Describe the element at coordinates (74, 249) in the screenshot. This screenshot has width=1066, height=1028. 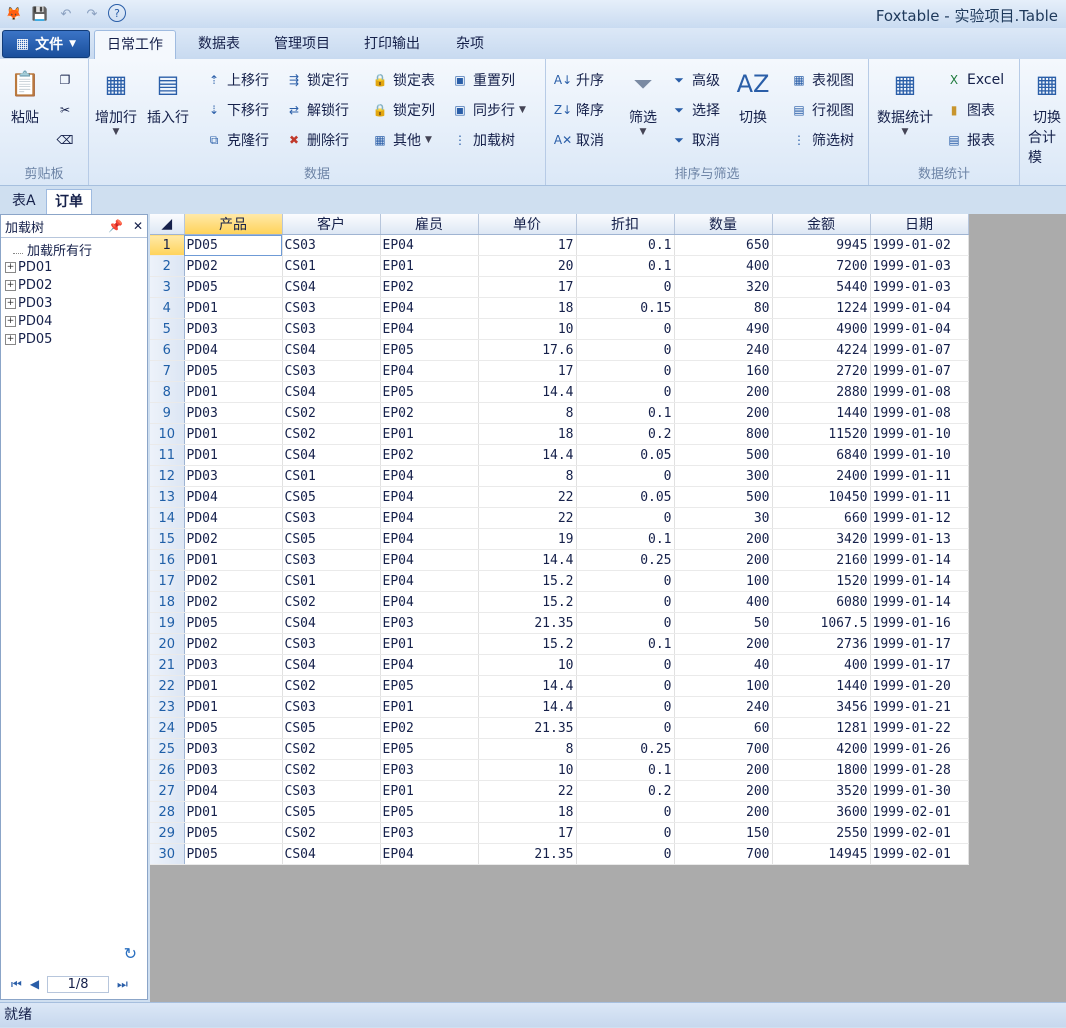
I see `tree-item-load-all: 加载所有行` at that location.